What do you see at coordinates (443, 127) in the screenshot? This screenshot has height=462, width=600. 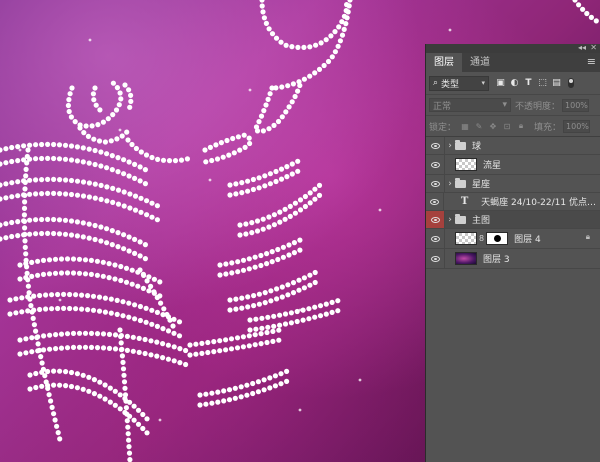 I see `lock-label: 锁定：` at bounding box center [443, 127].